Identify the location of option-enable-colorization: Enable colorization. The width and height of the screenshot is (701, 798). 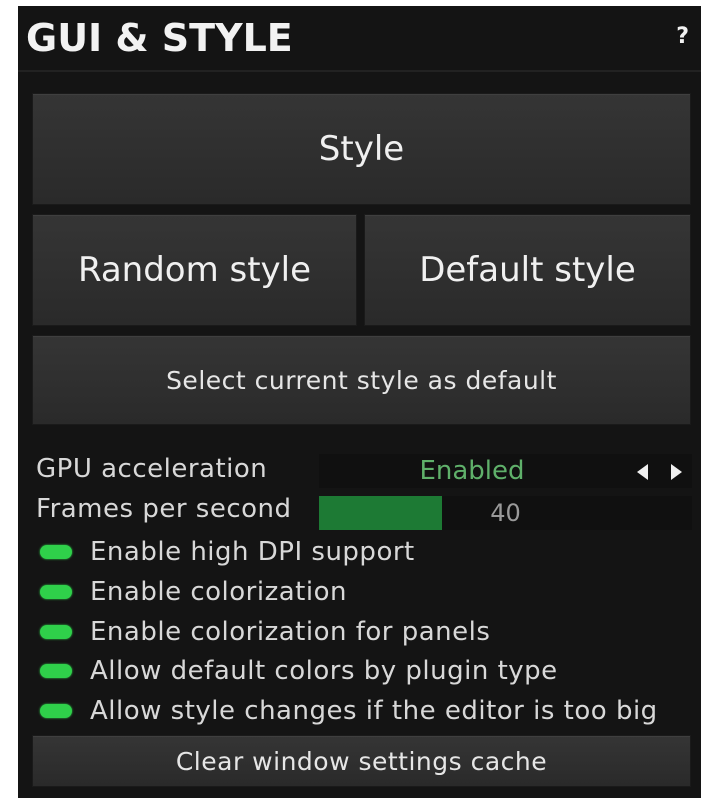
(193, 592).